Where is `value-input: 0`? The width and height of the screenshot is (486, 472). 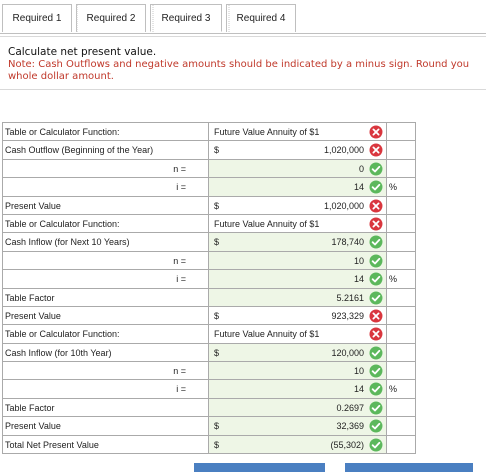 value-input: 0 is located at coordinates (297, 169).